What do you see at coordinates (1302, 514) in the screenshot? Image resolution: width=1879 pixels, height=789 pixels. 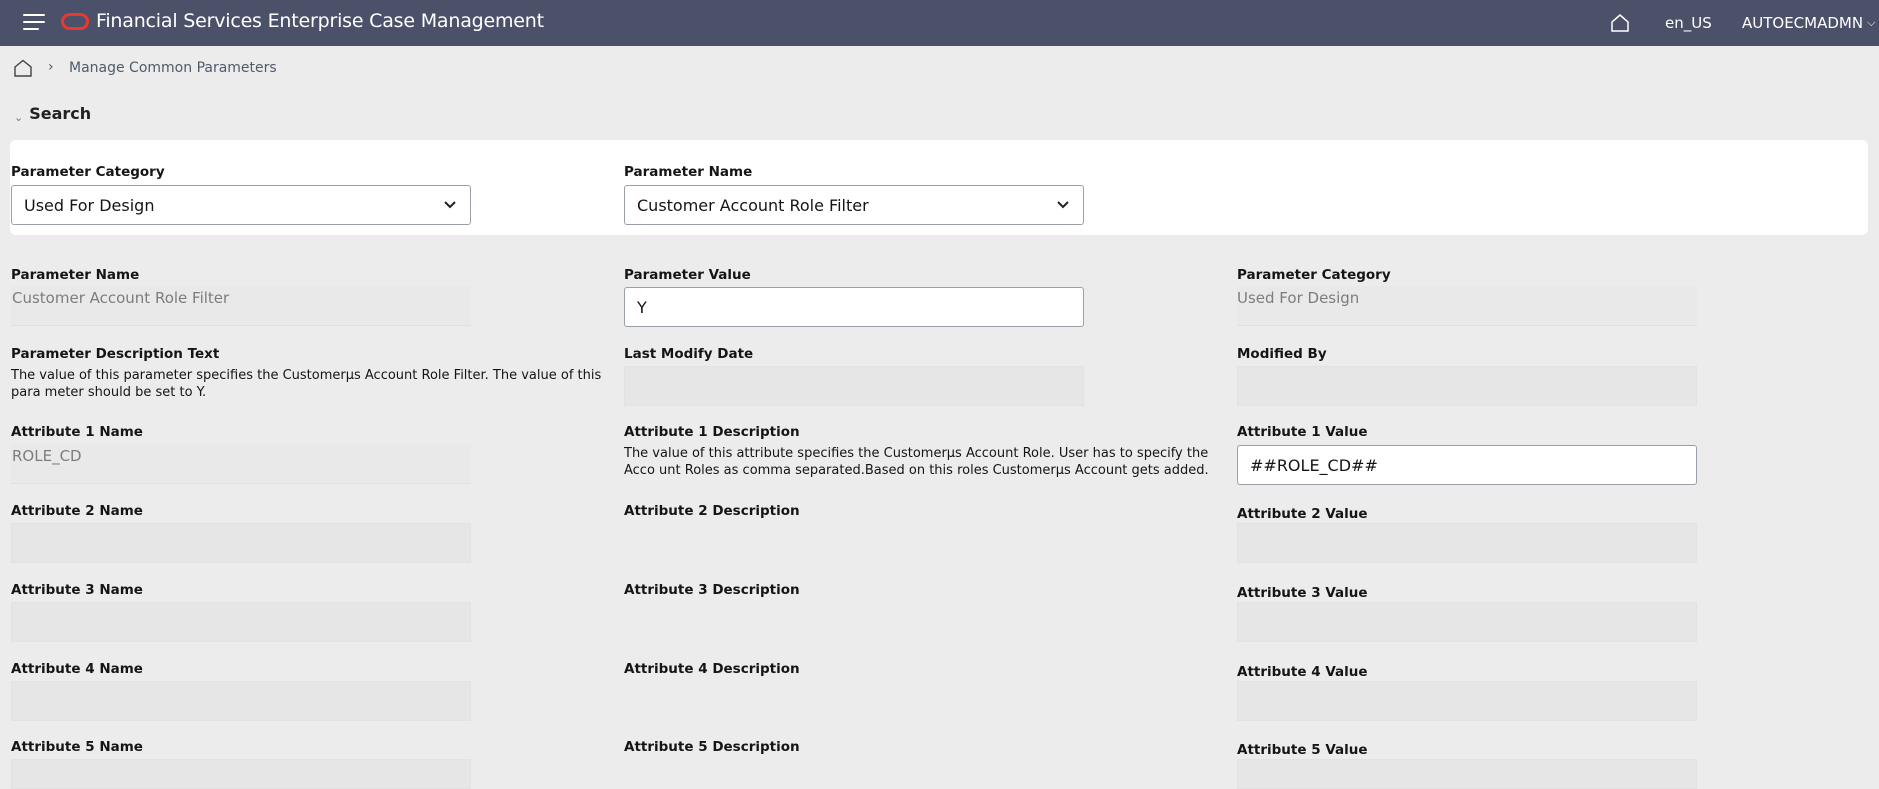 I see `attr-2-value-label: Attribute 2 Value` at bounding box center [1302, 514].